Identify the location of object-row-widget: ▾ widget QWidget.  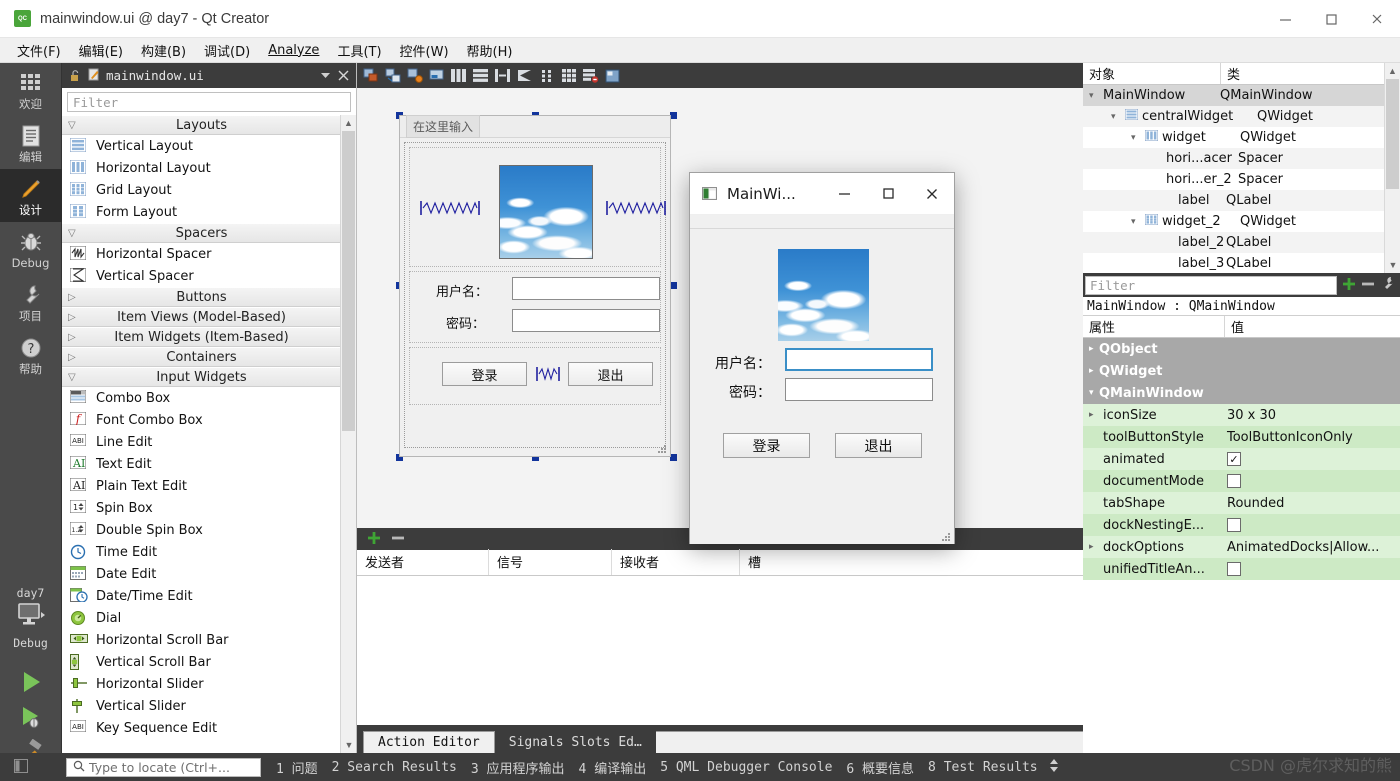
(1233, 137).